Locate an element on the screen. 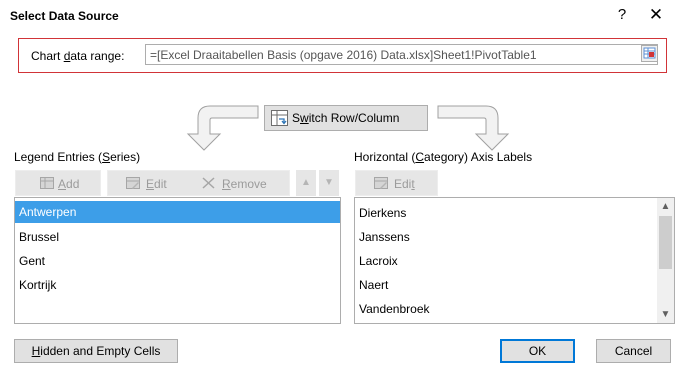 The height and width of the screenshot is (366, 679). axis-list-scrollbar: ▲ ▼ is located at coordinates (665, 260).